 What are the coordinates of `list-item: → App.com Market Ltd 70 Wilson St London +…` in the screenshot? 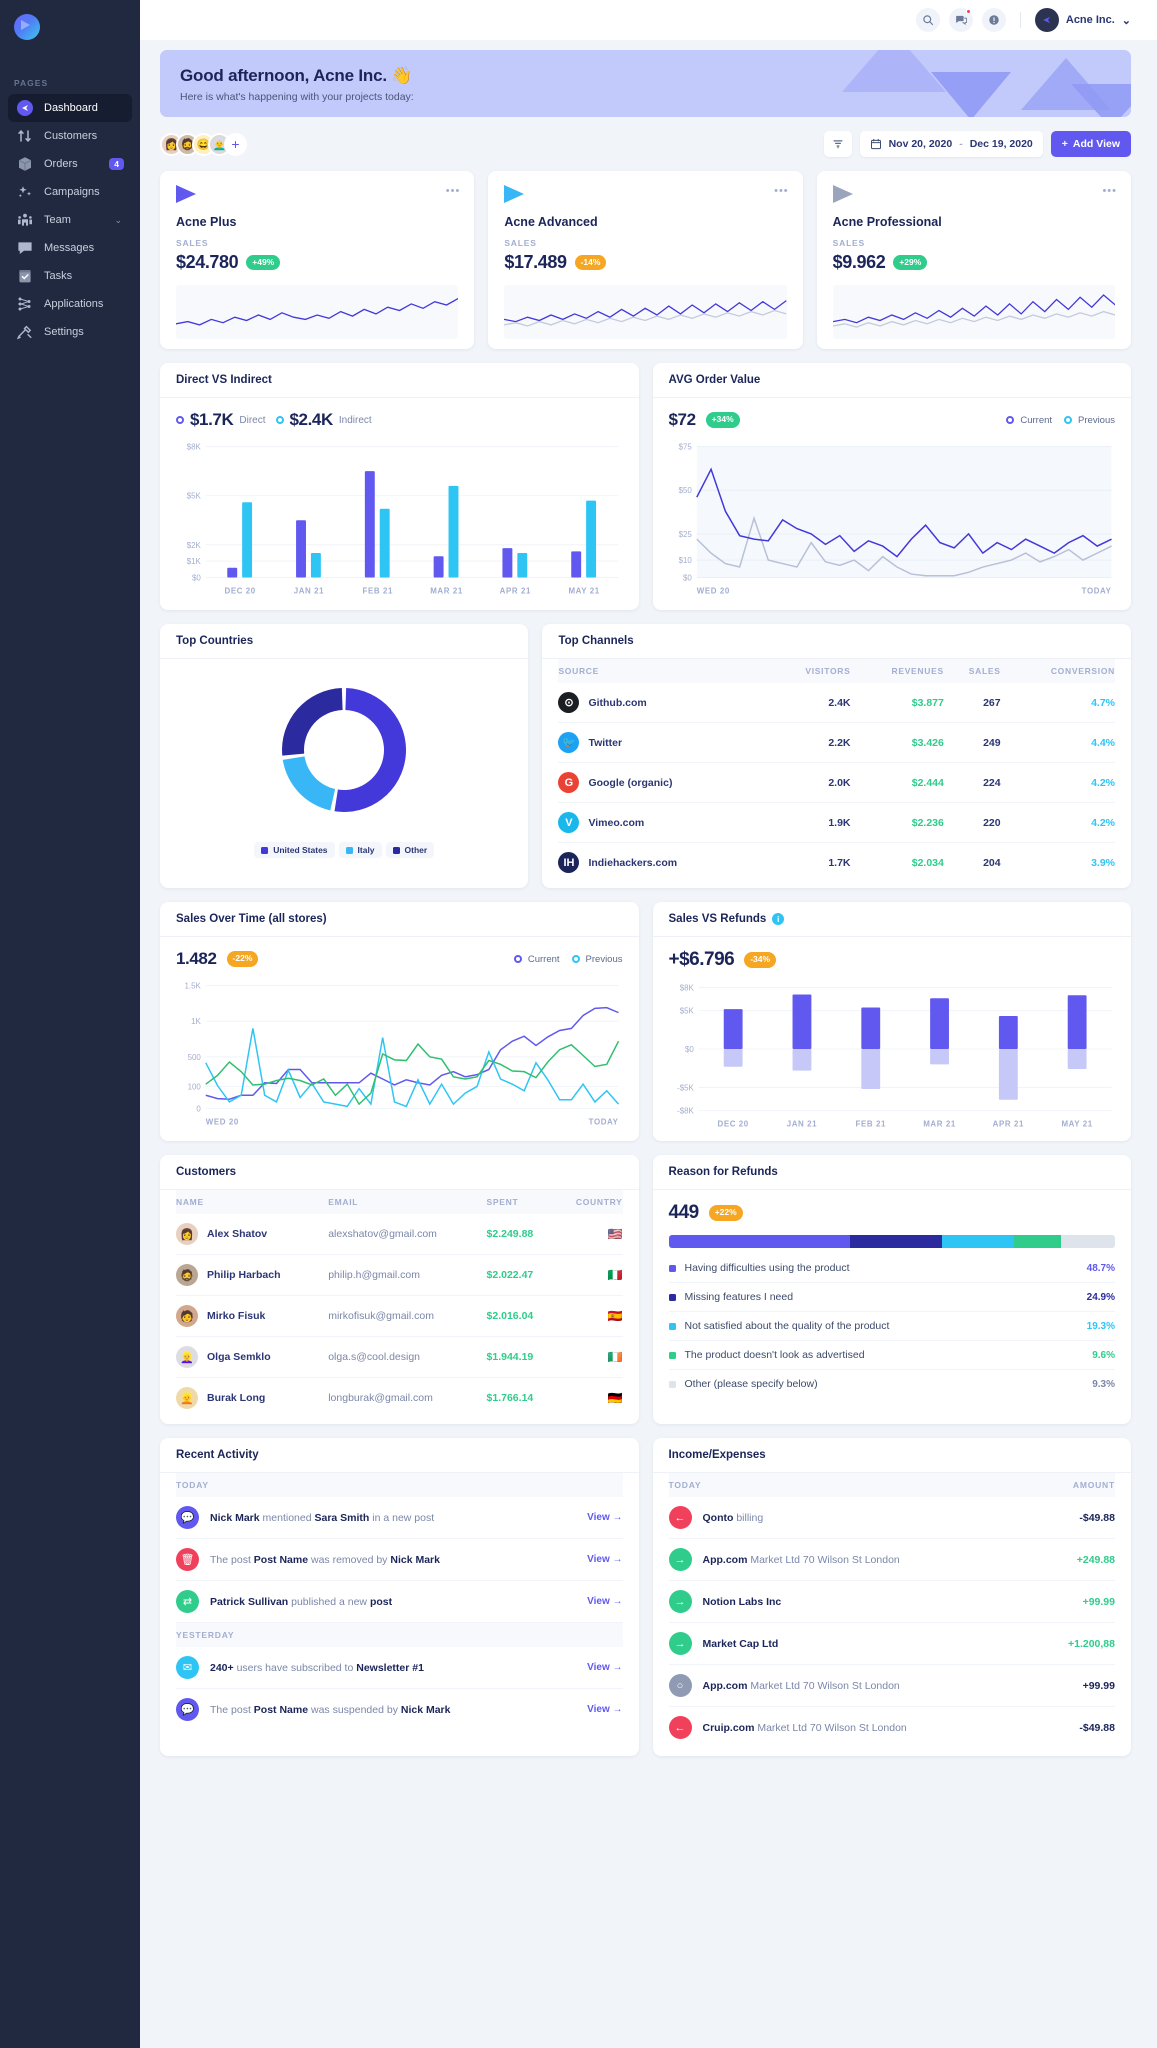 It's located at (891, 1560).